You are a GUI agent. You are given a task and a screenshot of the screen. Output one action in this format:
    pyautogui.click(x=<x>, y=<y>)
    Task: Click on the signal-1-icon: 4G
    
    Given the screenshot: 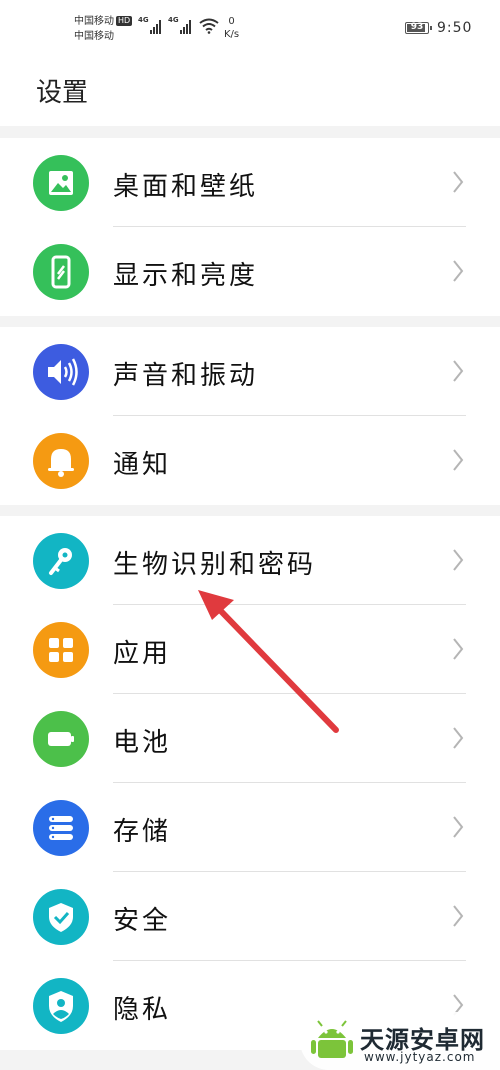 What is the action you would take?
    pyautogui.click(x=151, y=25)
    